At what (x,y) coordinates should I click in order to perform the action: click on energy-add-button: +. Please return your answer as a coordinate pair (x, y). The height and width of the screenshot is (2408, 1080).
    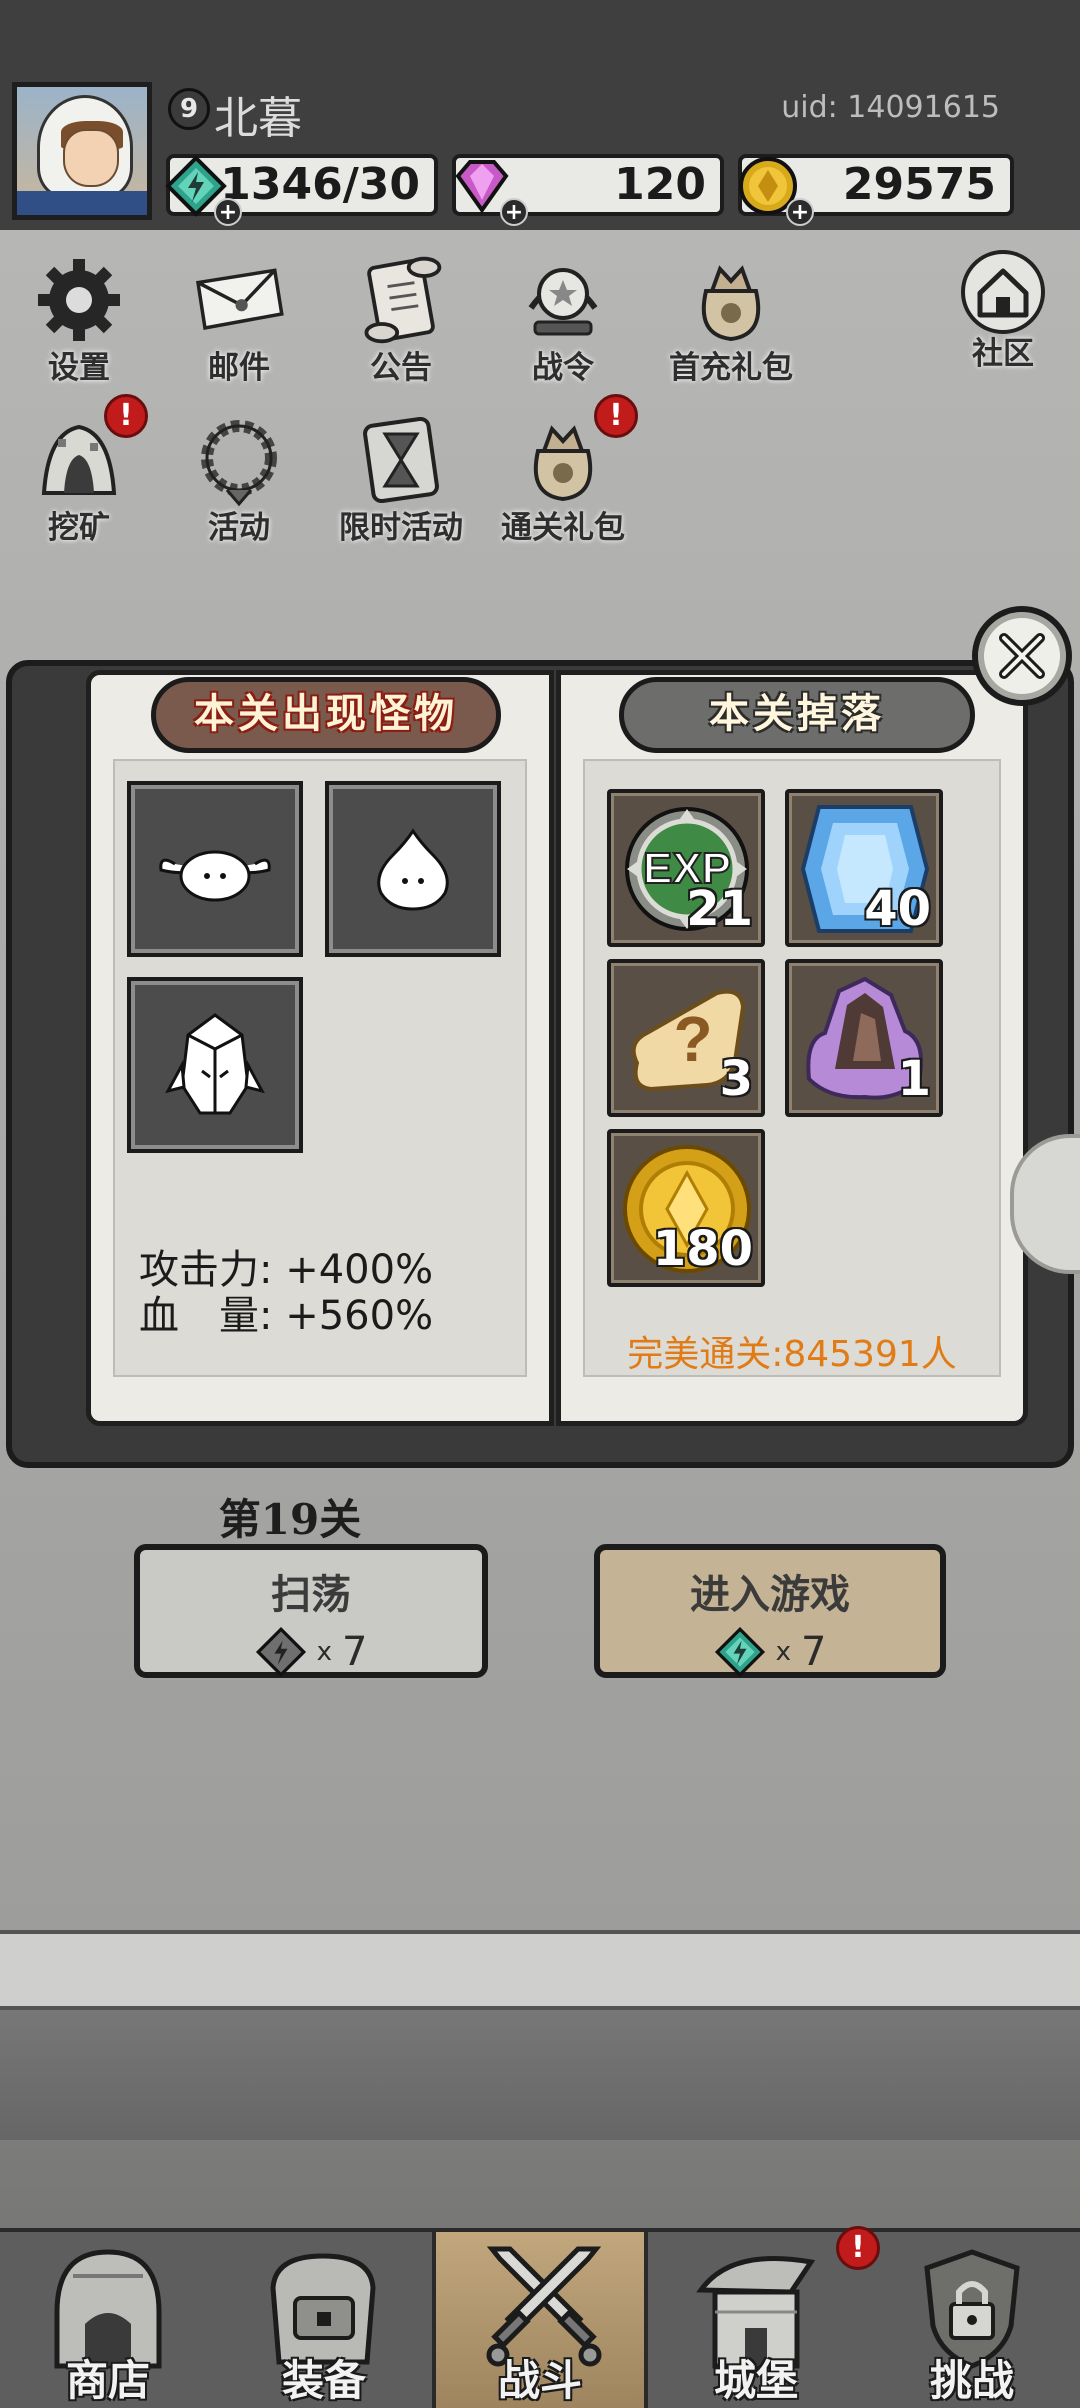
    Looking at the image, I should click on (228, 212).